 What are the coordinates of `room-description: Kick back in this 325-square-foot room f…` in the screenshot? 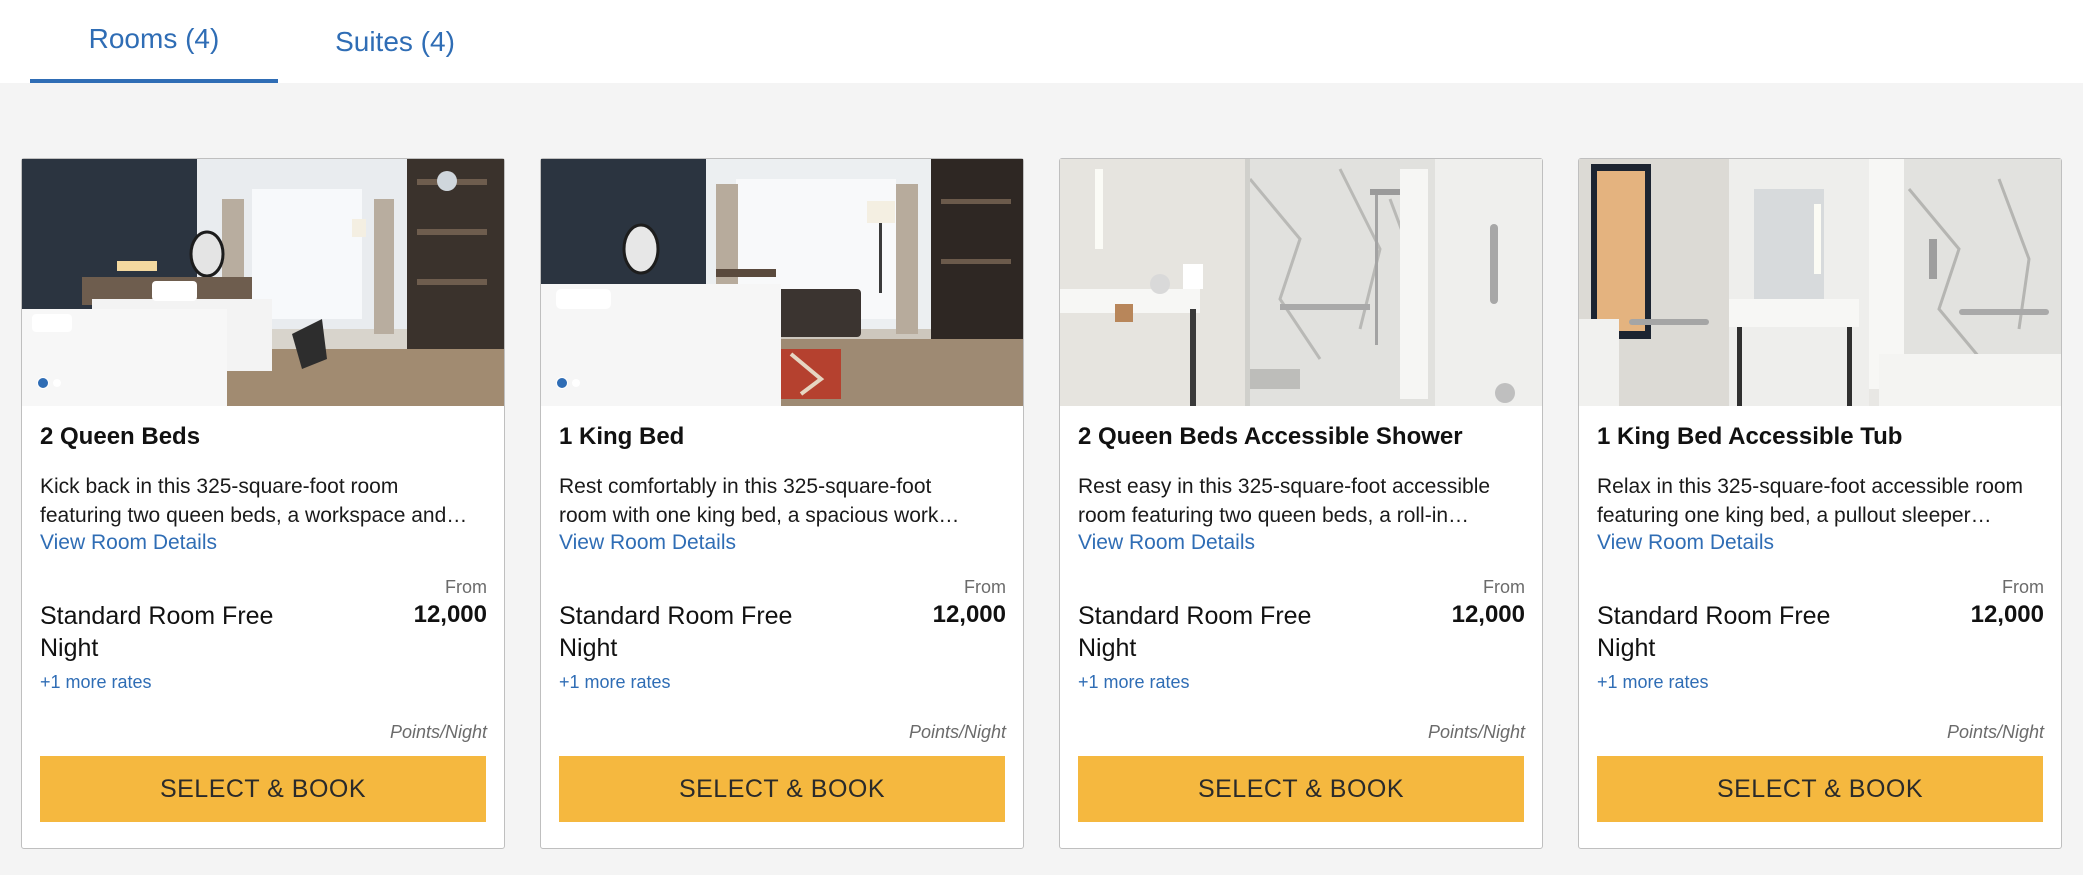 It's located at (264, 501).